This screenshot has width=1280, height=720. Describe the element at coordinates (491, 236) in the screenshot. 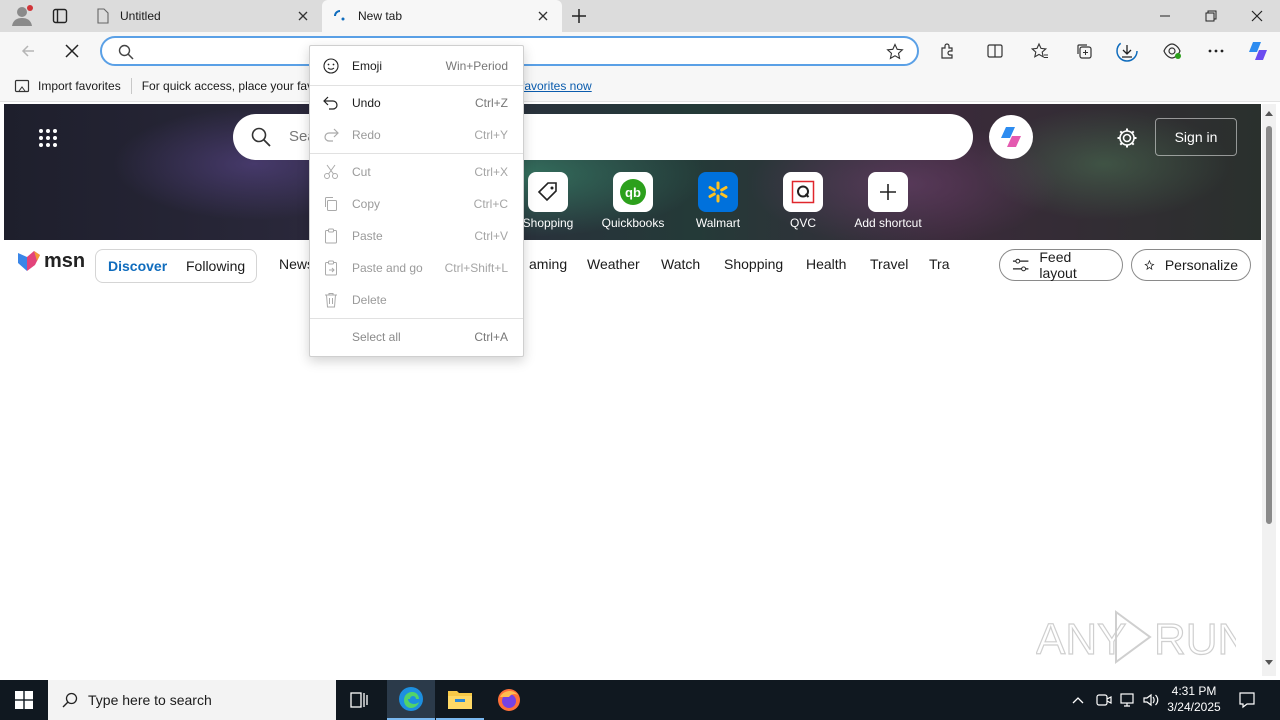

I see `menu-shortcut: Ctrl+V` at that location.